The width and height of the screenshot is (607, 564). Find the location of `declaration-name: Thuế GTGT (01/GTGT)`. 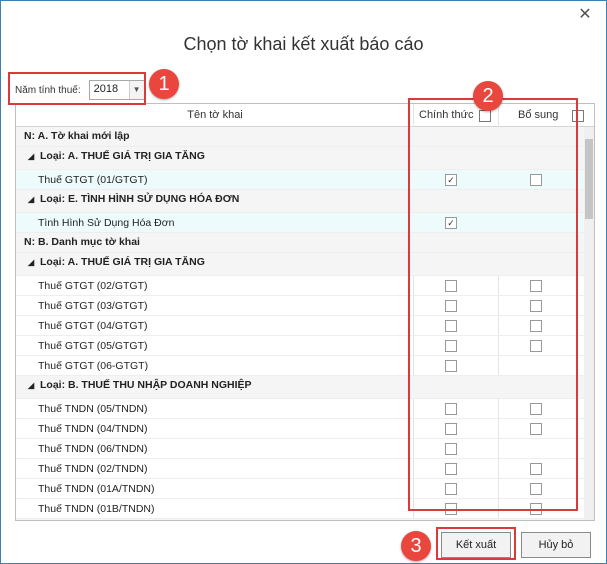

declaration-name: Thuế GTGT (01/GTGT) is located at coordinates (93, 180).